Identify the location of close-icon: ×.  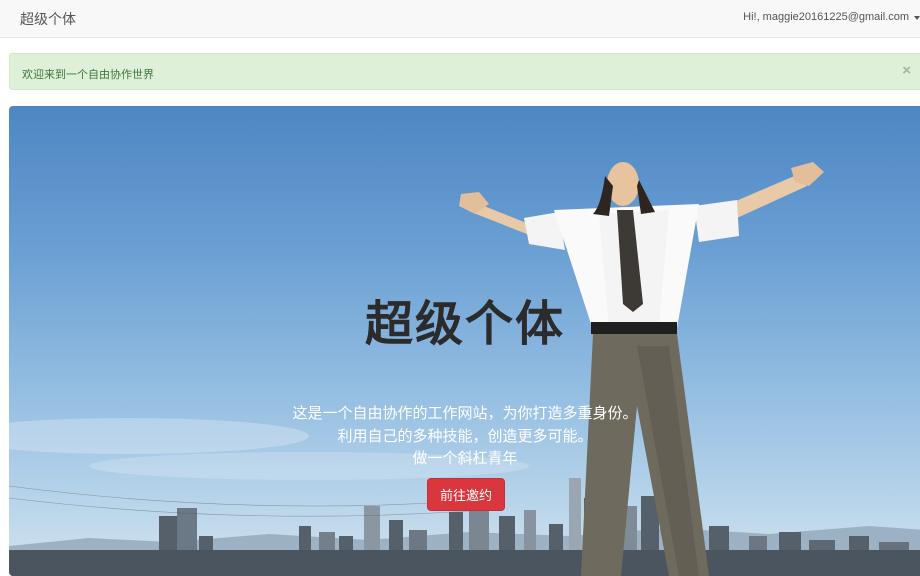
(906, 70).